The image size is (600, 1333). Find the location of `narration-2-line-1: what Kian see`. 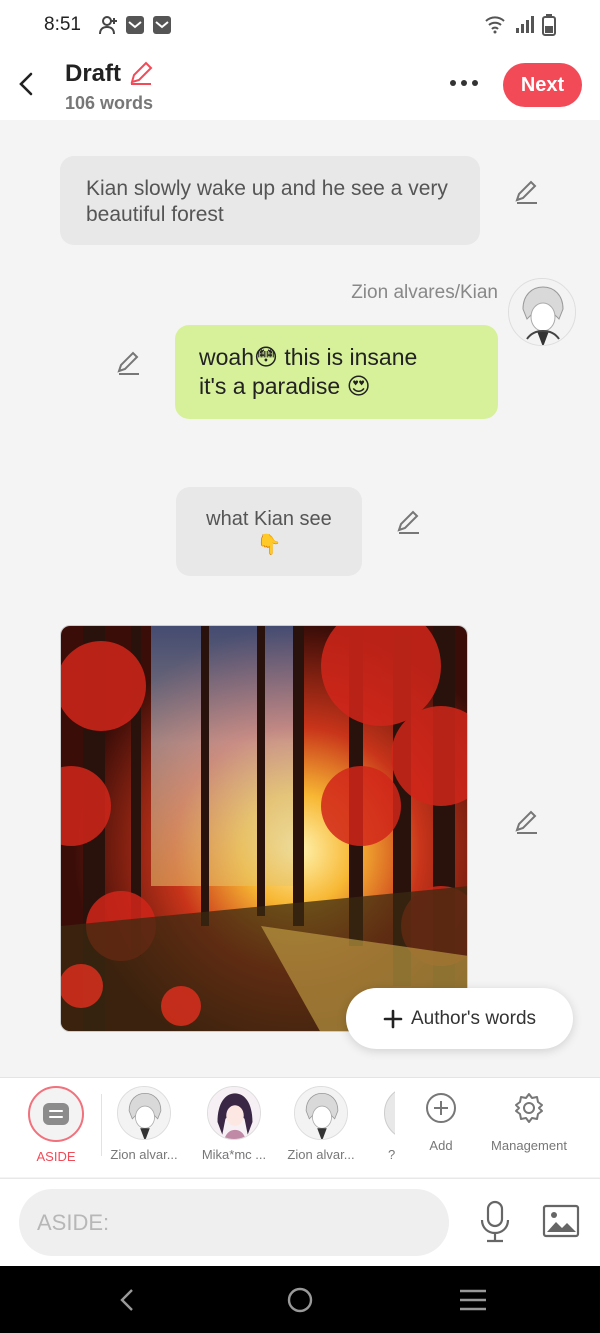

narration-2-line-1: what Kian see is located at coordinates (269, 519).